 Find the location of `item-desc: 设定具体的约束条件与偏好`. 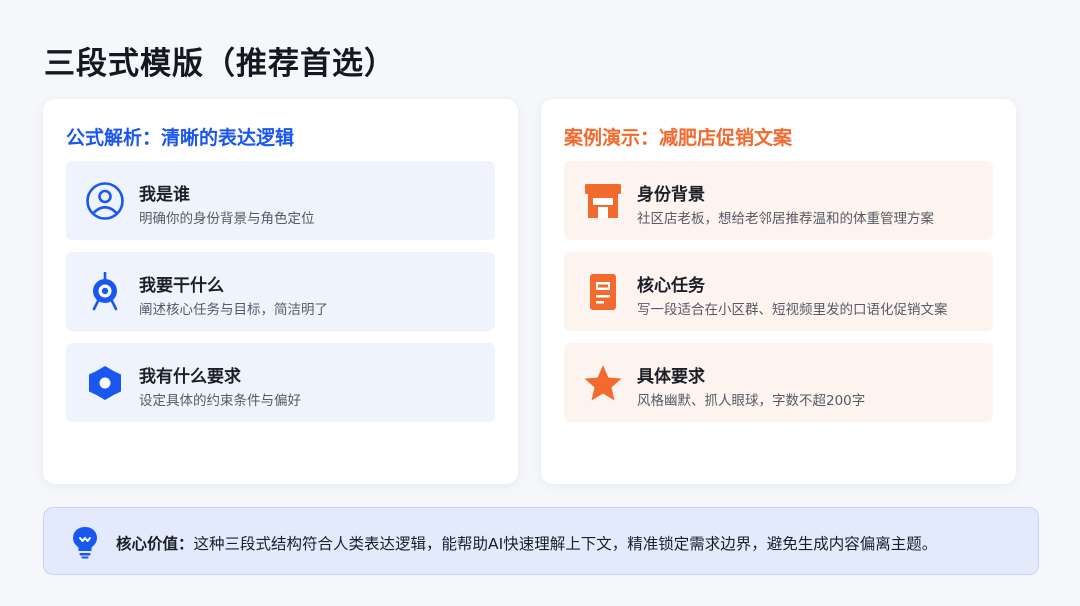

item-desc: 设定具体的约束条件与偏好 is located at coordinates (220, 401).